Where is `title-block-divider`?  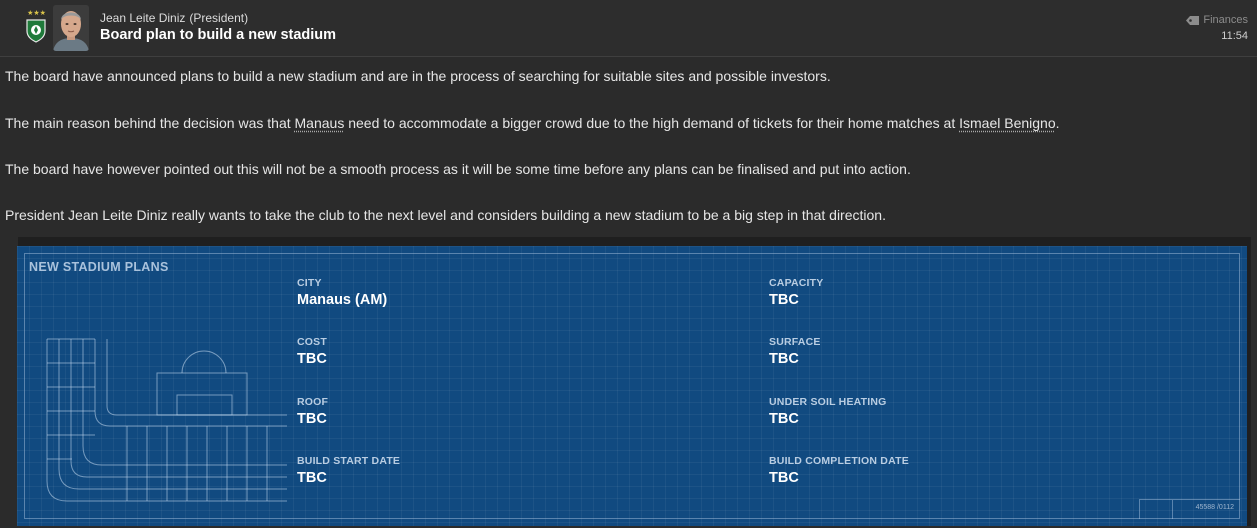
title-block-divider is located at coordinates (1172, 509).